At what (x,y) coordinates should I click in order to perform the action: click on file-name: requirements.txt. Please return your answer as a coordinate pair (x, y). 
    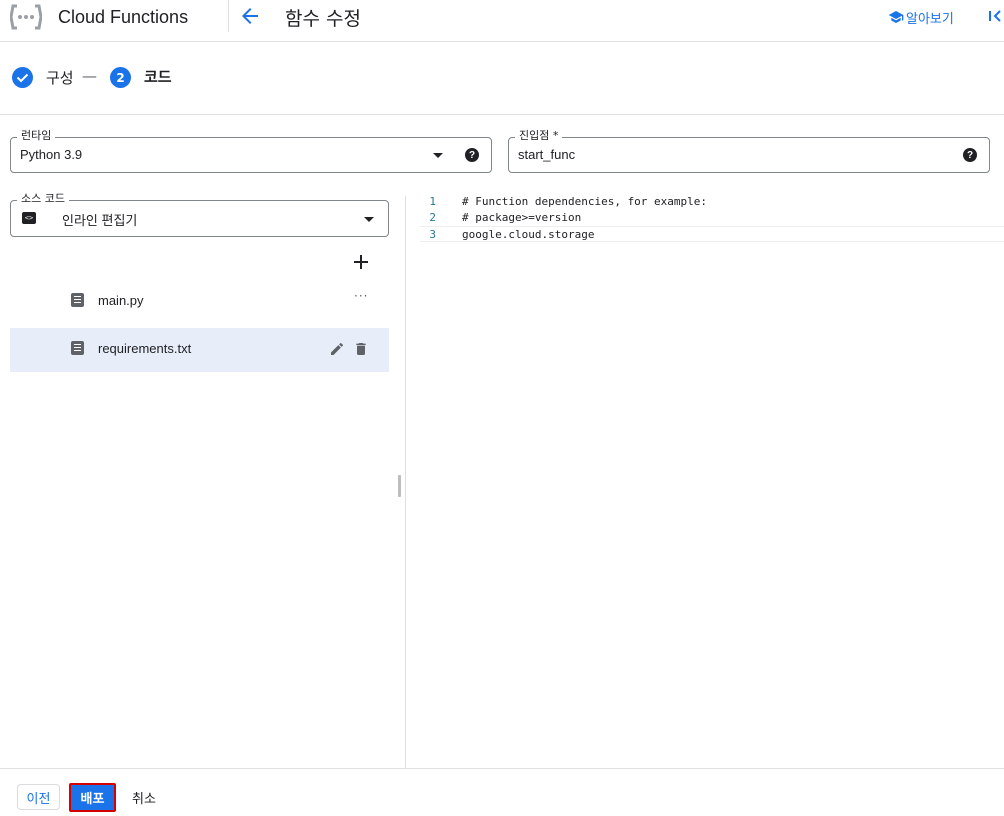
    Looking at the image, I should click on (145, 348).